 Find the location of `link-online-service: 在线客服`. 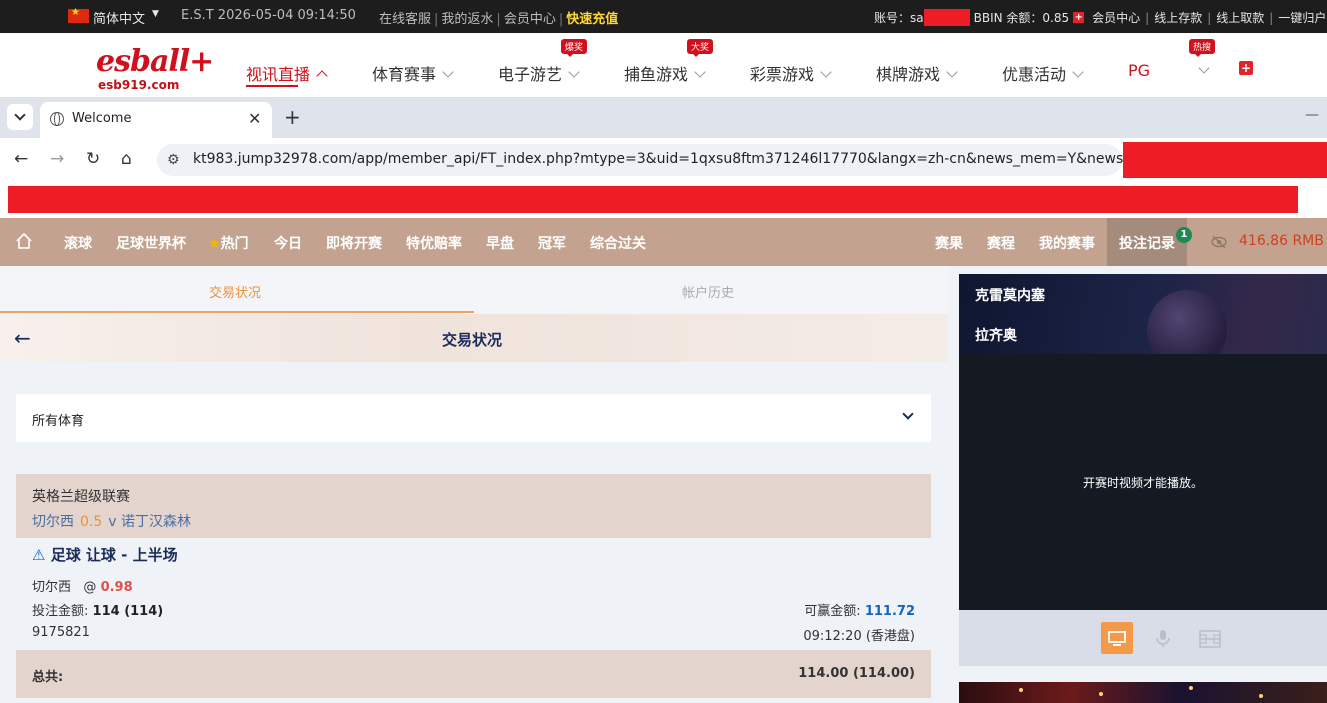

link-online-service: 在线客服 is located at coordinates (405, 19).